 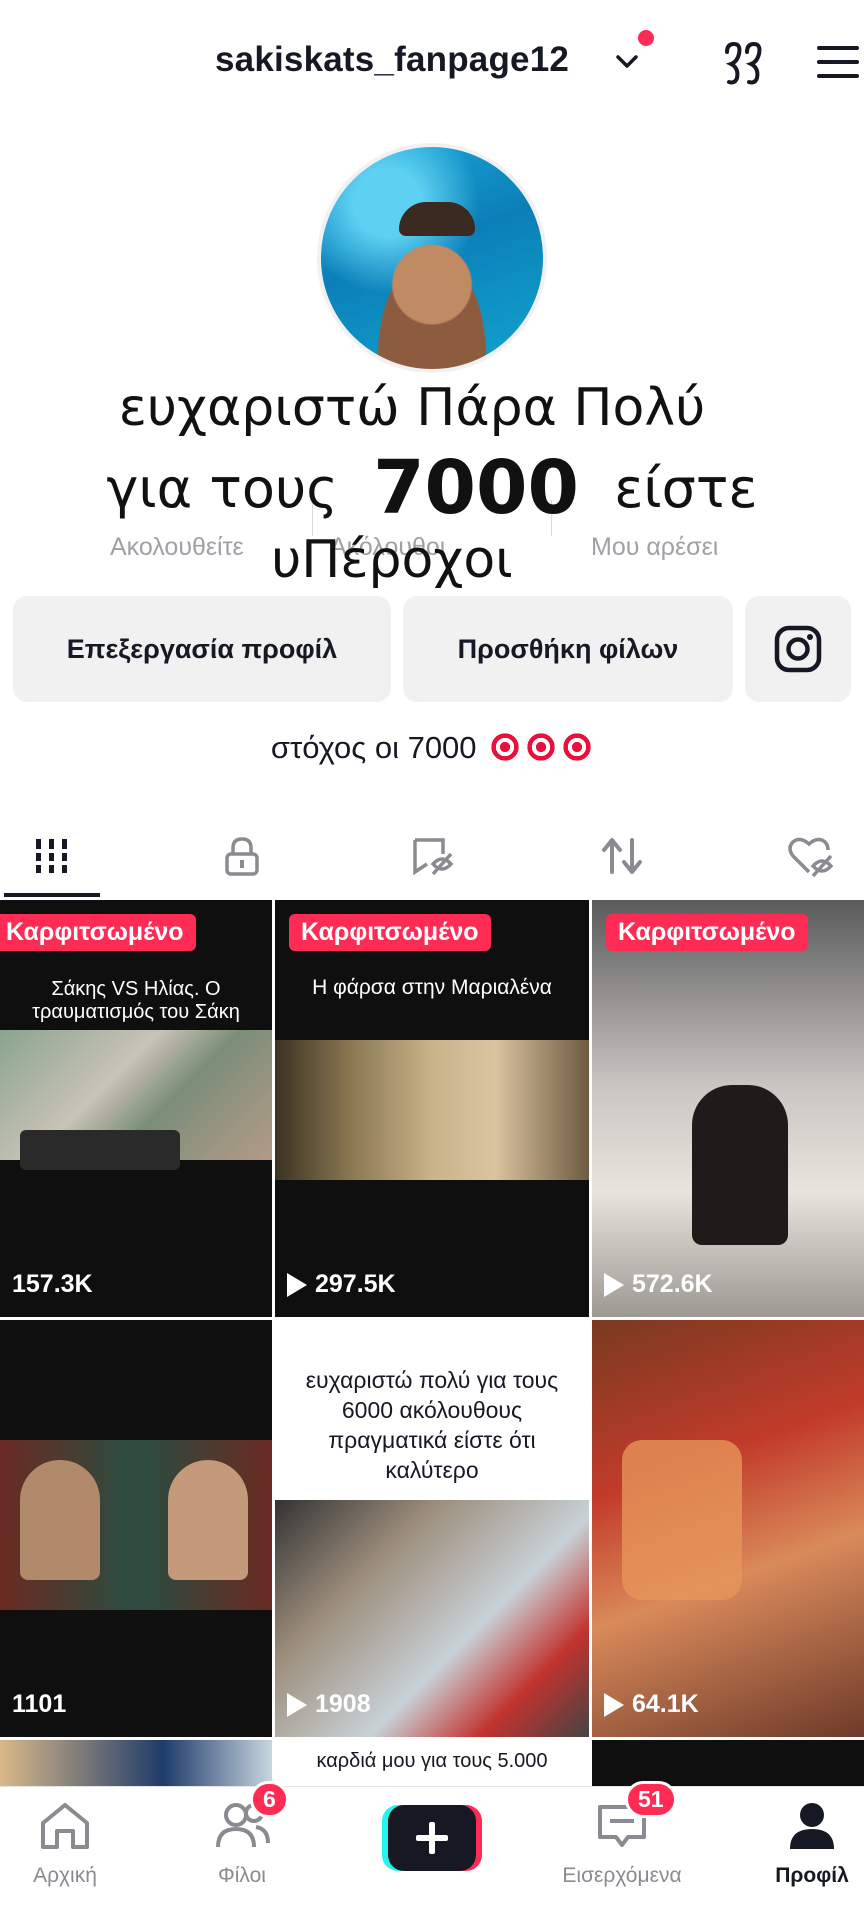 What do you see at coordinates (665, 1704) in the screenshot?
I see `view-count-text: 64.1K` at bounding box center [665, 1704].